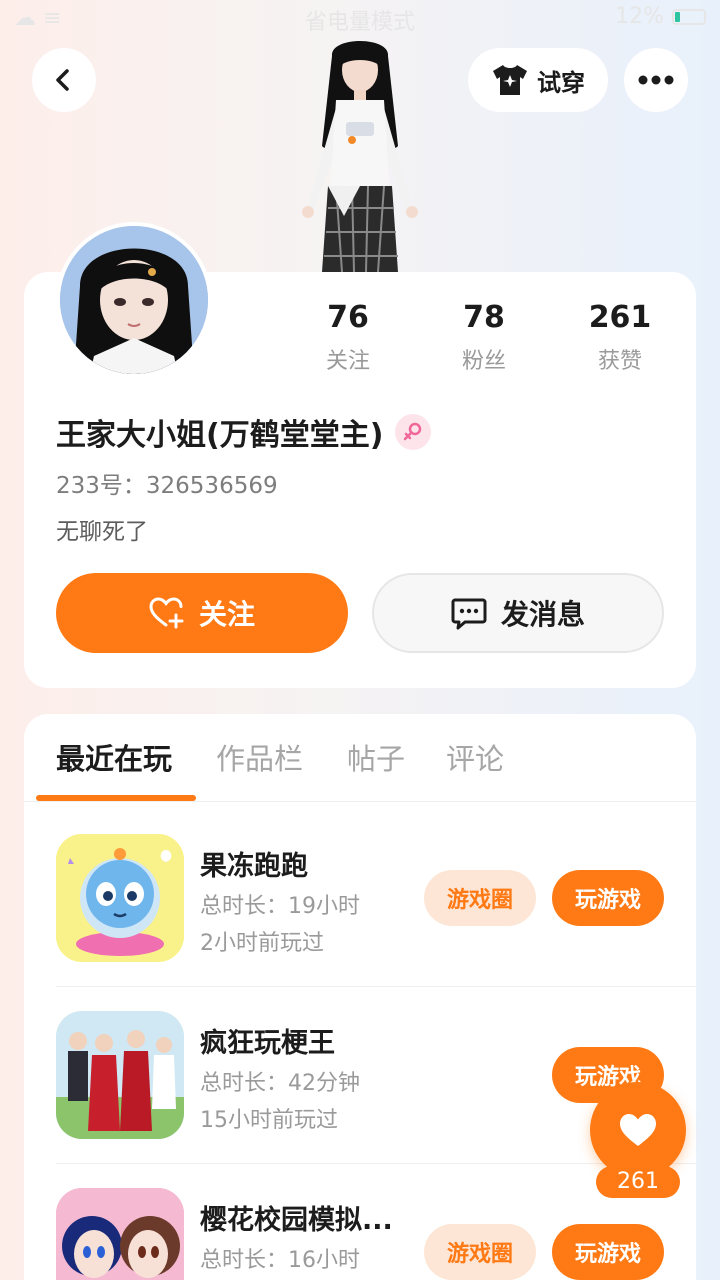 The height and width of the screenshot is (1280, 720). I want to click on game-title: 疯狂玩梗王, so click(267, 1043).